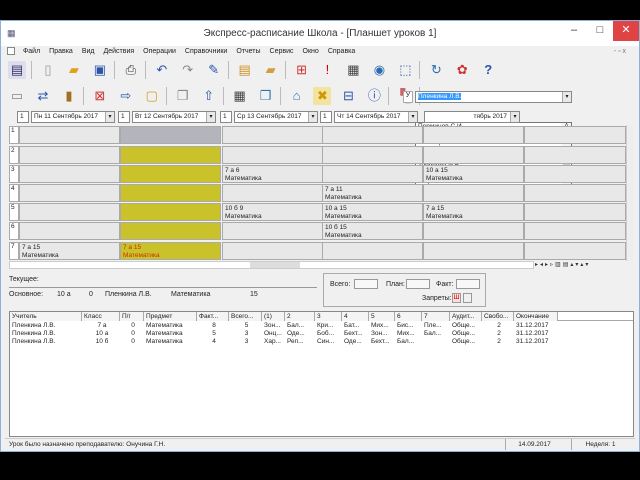  What do you see at coordinates (73, 117) in the screenshot?
I see `day-date-combo: Пн 11 Сентябрь 2017 ▾` at bounding box center [73, 117].